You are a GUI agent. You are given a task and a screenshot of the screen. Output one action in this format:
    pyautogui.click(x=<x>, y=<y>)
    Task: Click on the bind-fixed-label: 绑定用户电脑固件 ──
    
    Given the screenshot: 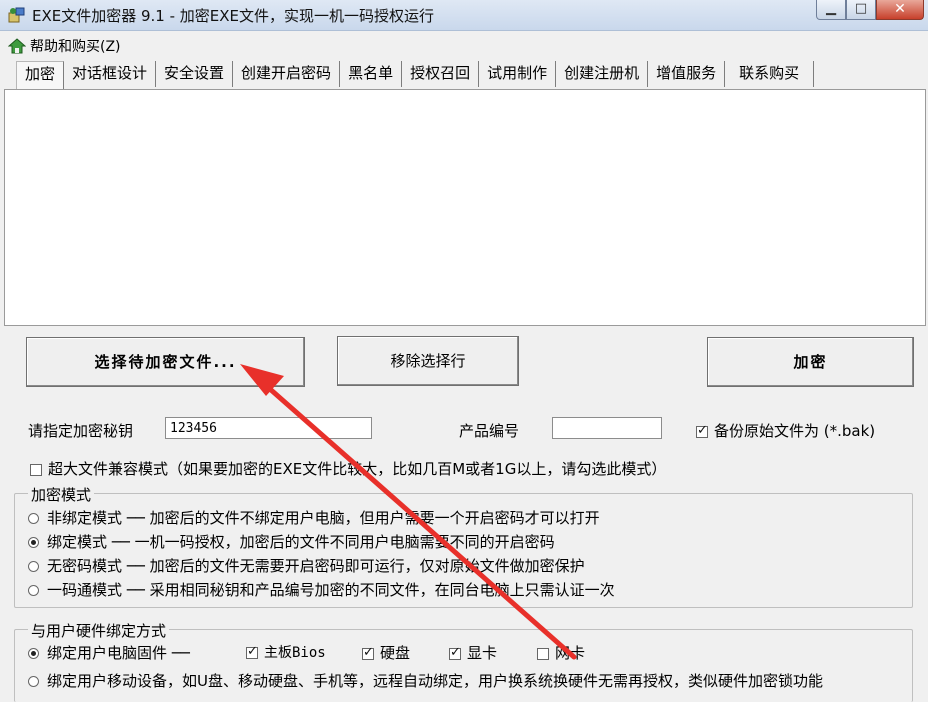 What is the action you would take?
    pyautogui.click(x=118, y=653)
    